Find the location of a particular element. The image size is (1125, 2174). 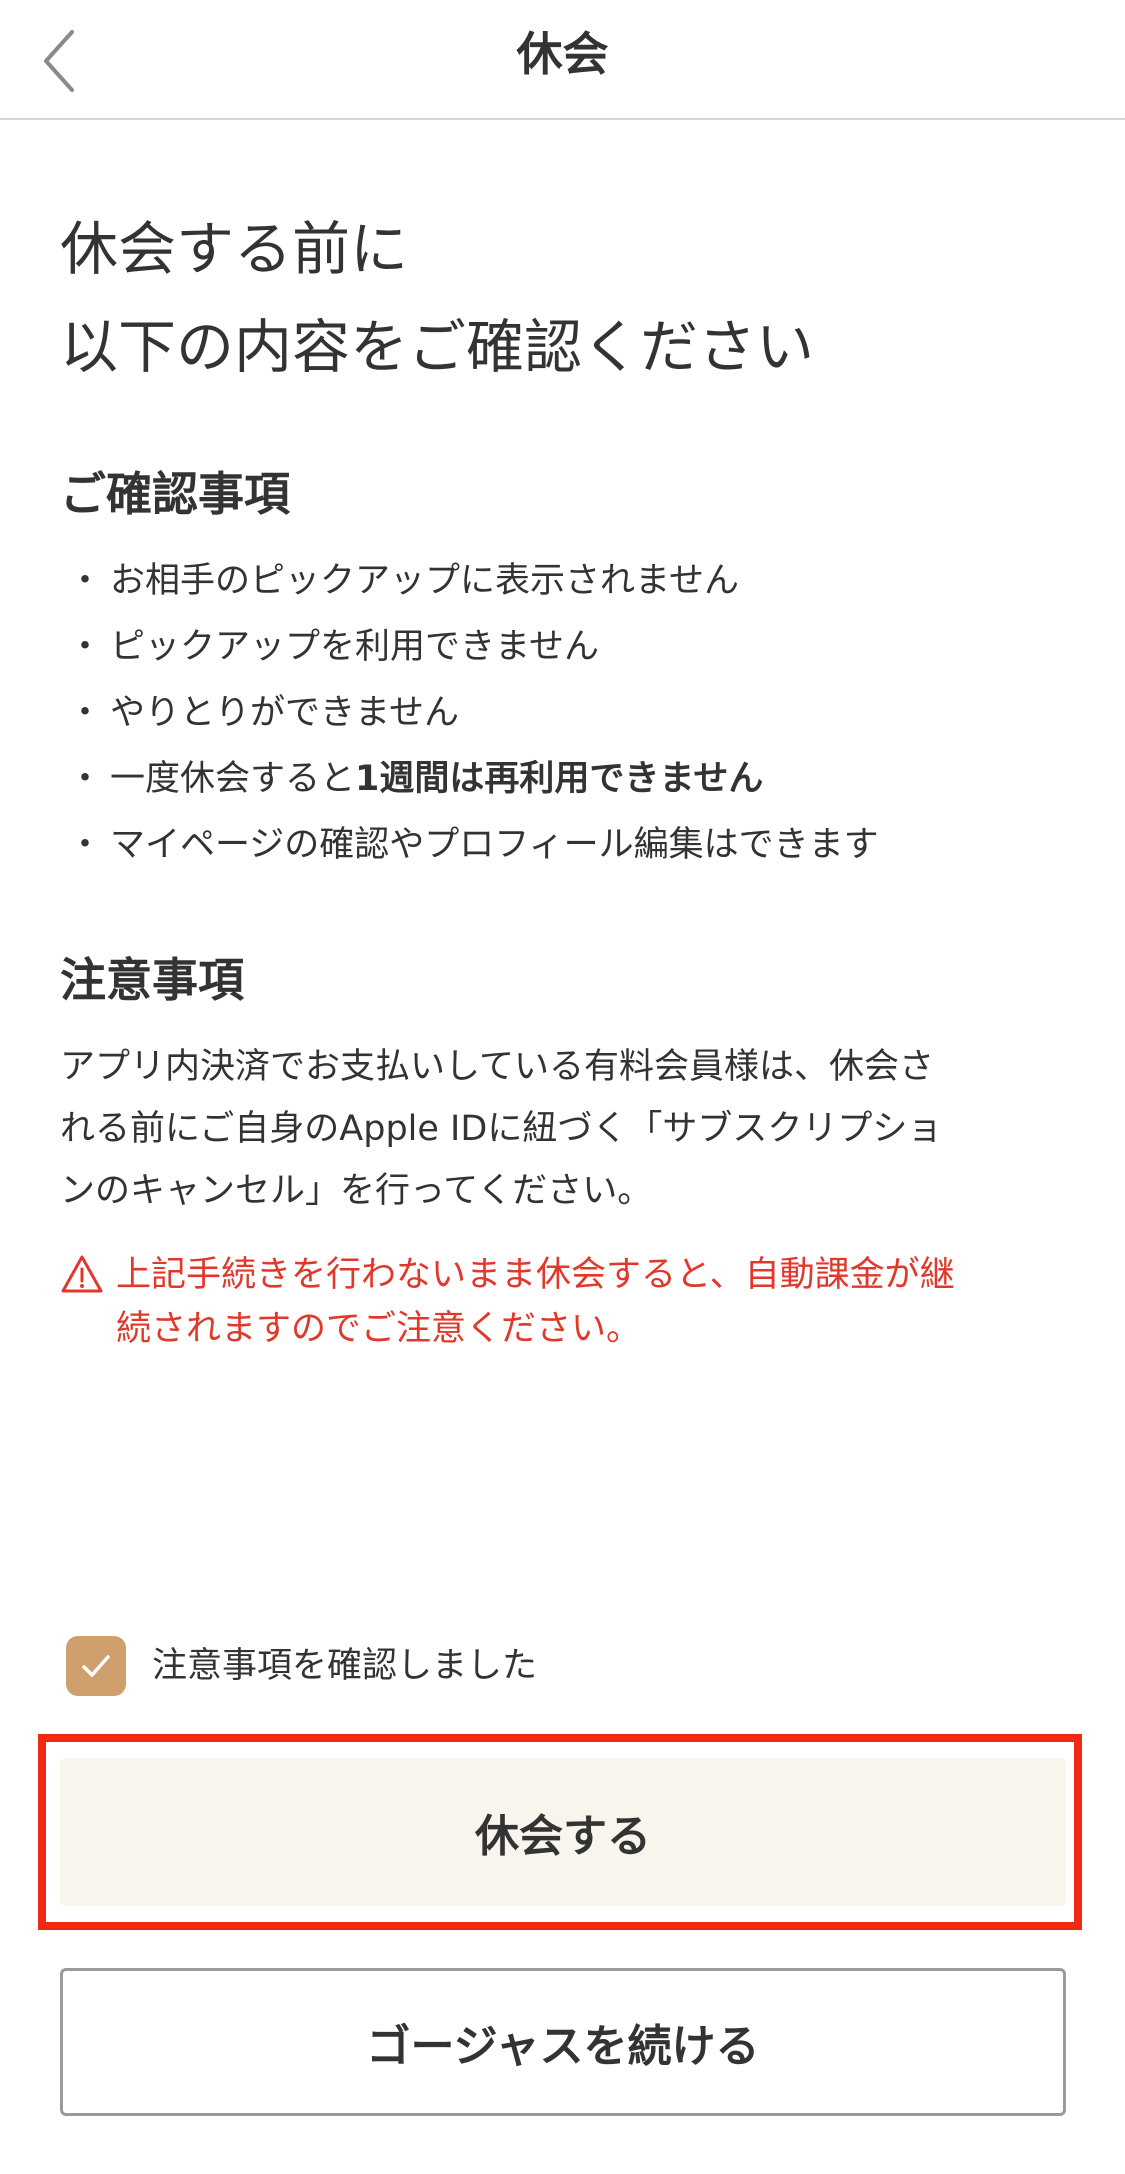

pause-button: 休会する is located at coordinates (563, 1832).